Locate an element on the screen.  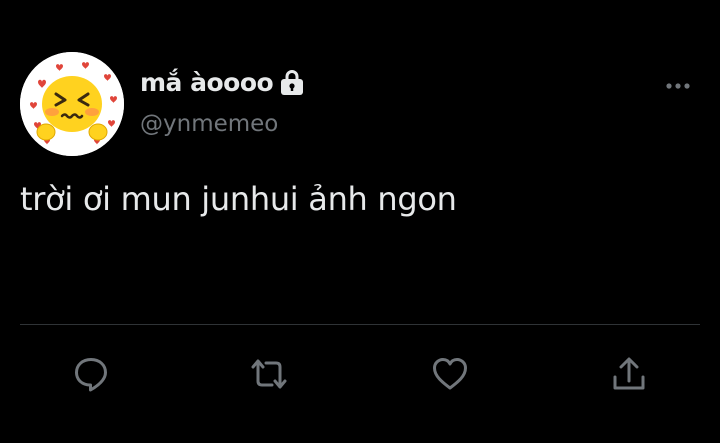
display-name-row: mắ àoooo is located at coordinates (222, 82).